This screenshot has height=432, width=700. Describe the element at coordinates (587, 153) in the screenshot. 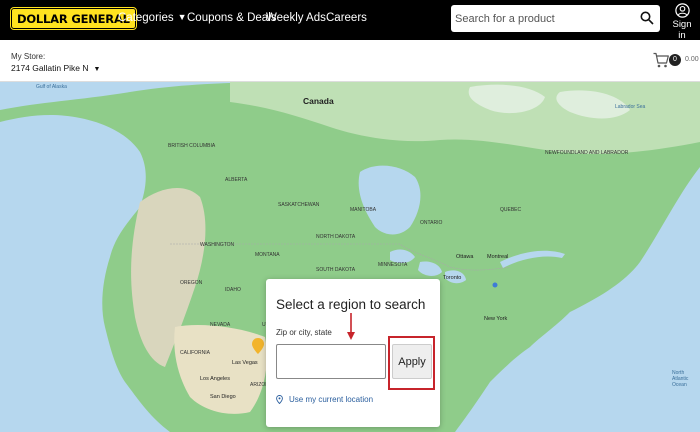

I see `map-label-newfoundland: NEWFOUNDLAND AND LABRADOR` at that location.